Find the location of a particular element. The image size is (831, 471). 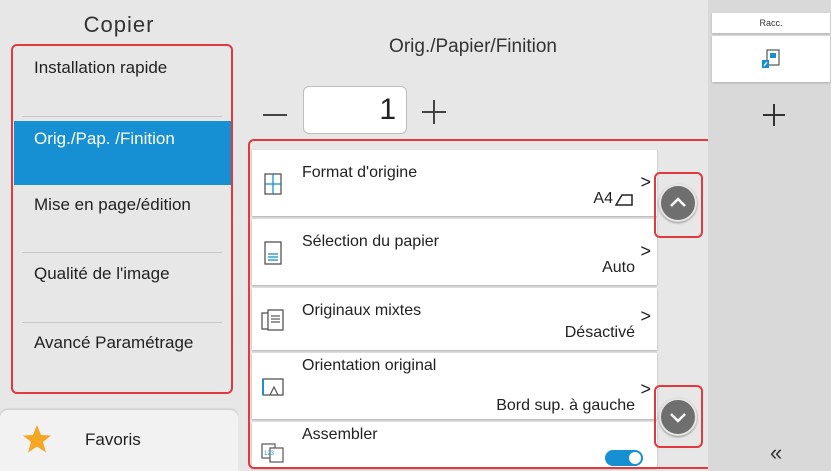

chevron-up-icon is located at coordinates (678, 202).